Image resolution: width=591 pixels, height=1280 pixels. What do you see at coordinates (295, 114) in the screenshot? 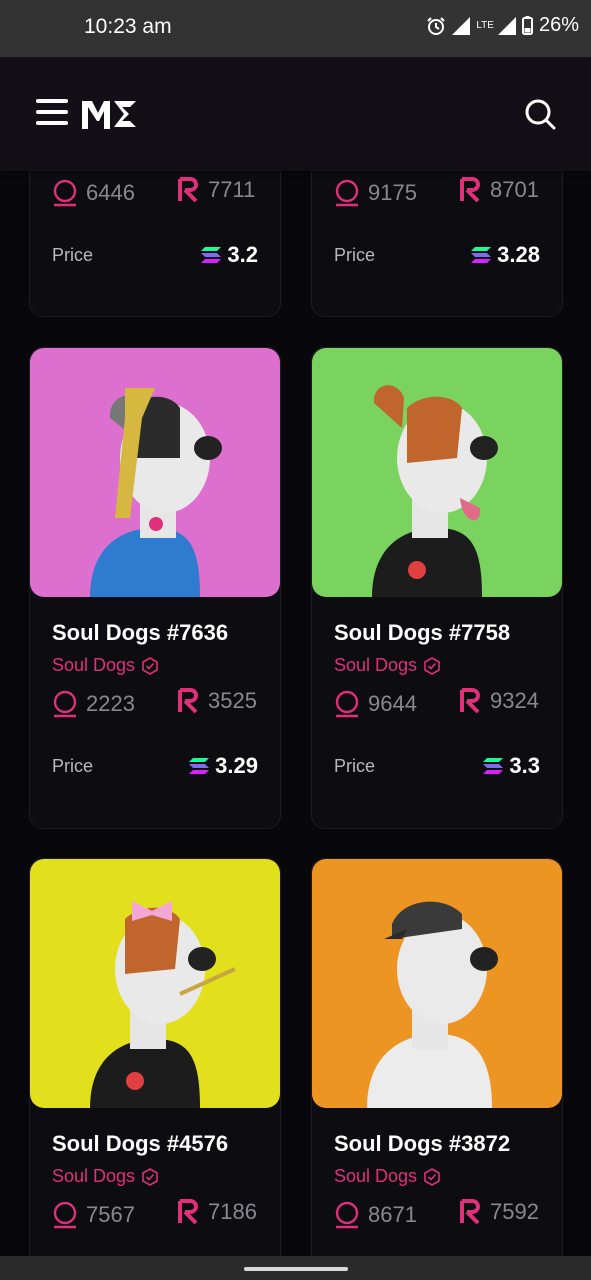
I see `app-header` at bounding box center [295, 114].